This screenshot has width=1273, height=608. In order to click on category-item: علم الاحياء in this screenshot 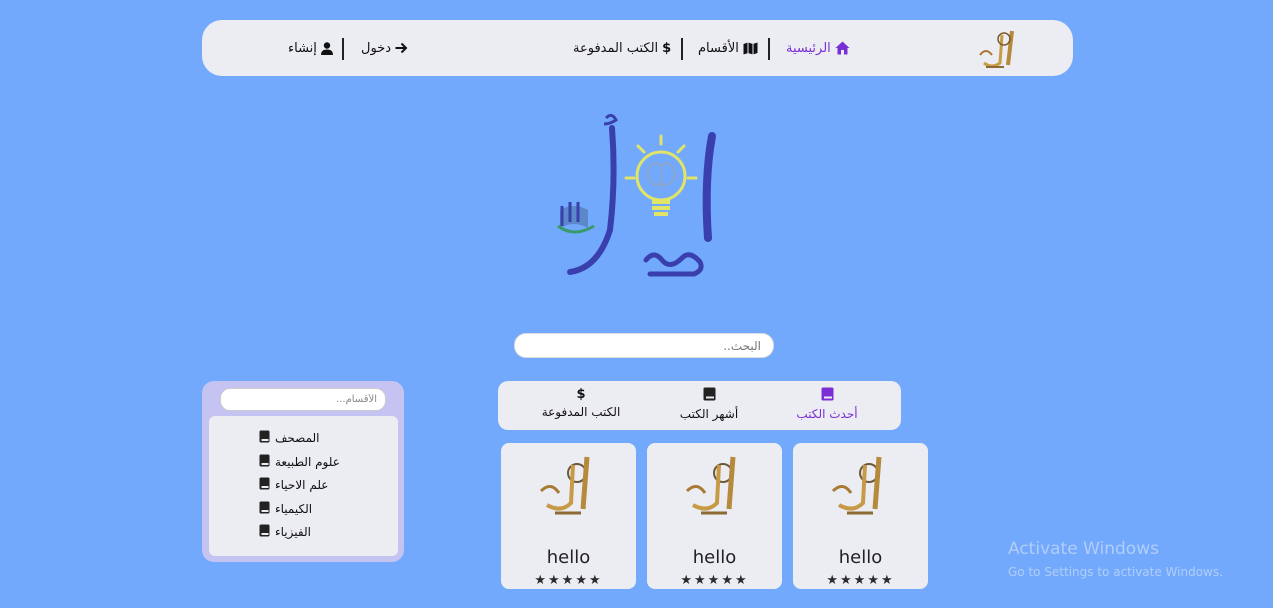, I will do `click(293, 485)`.